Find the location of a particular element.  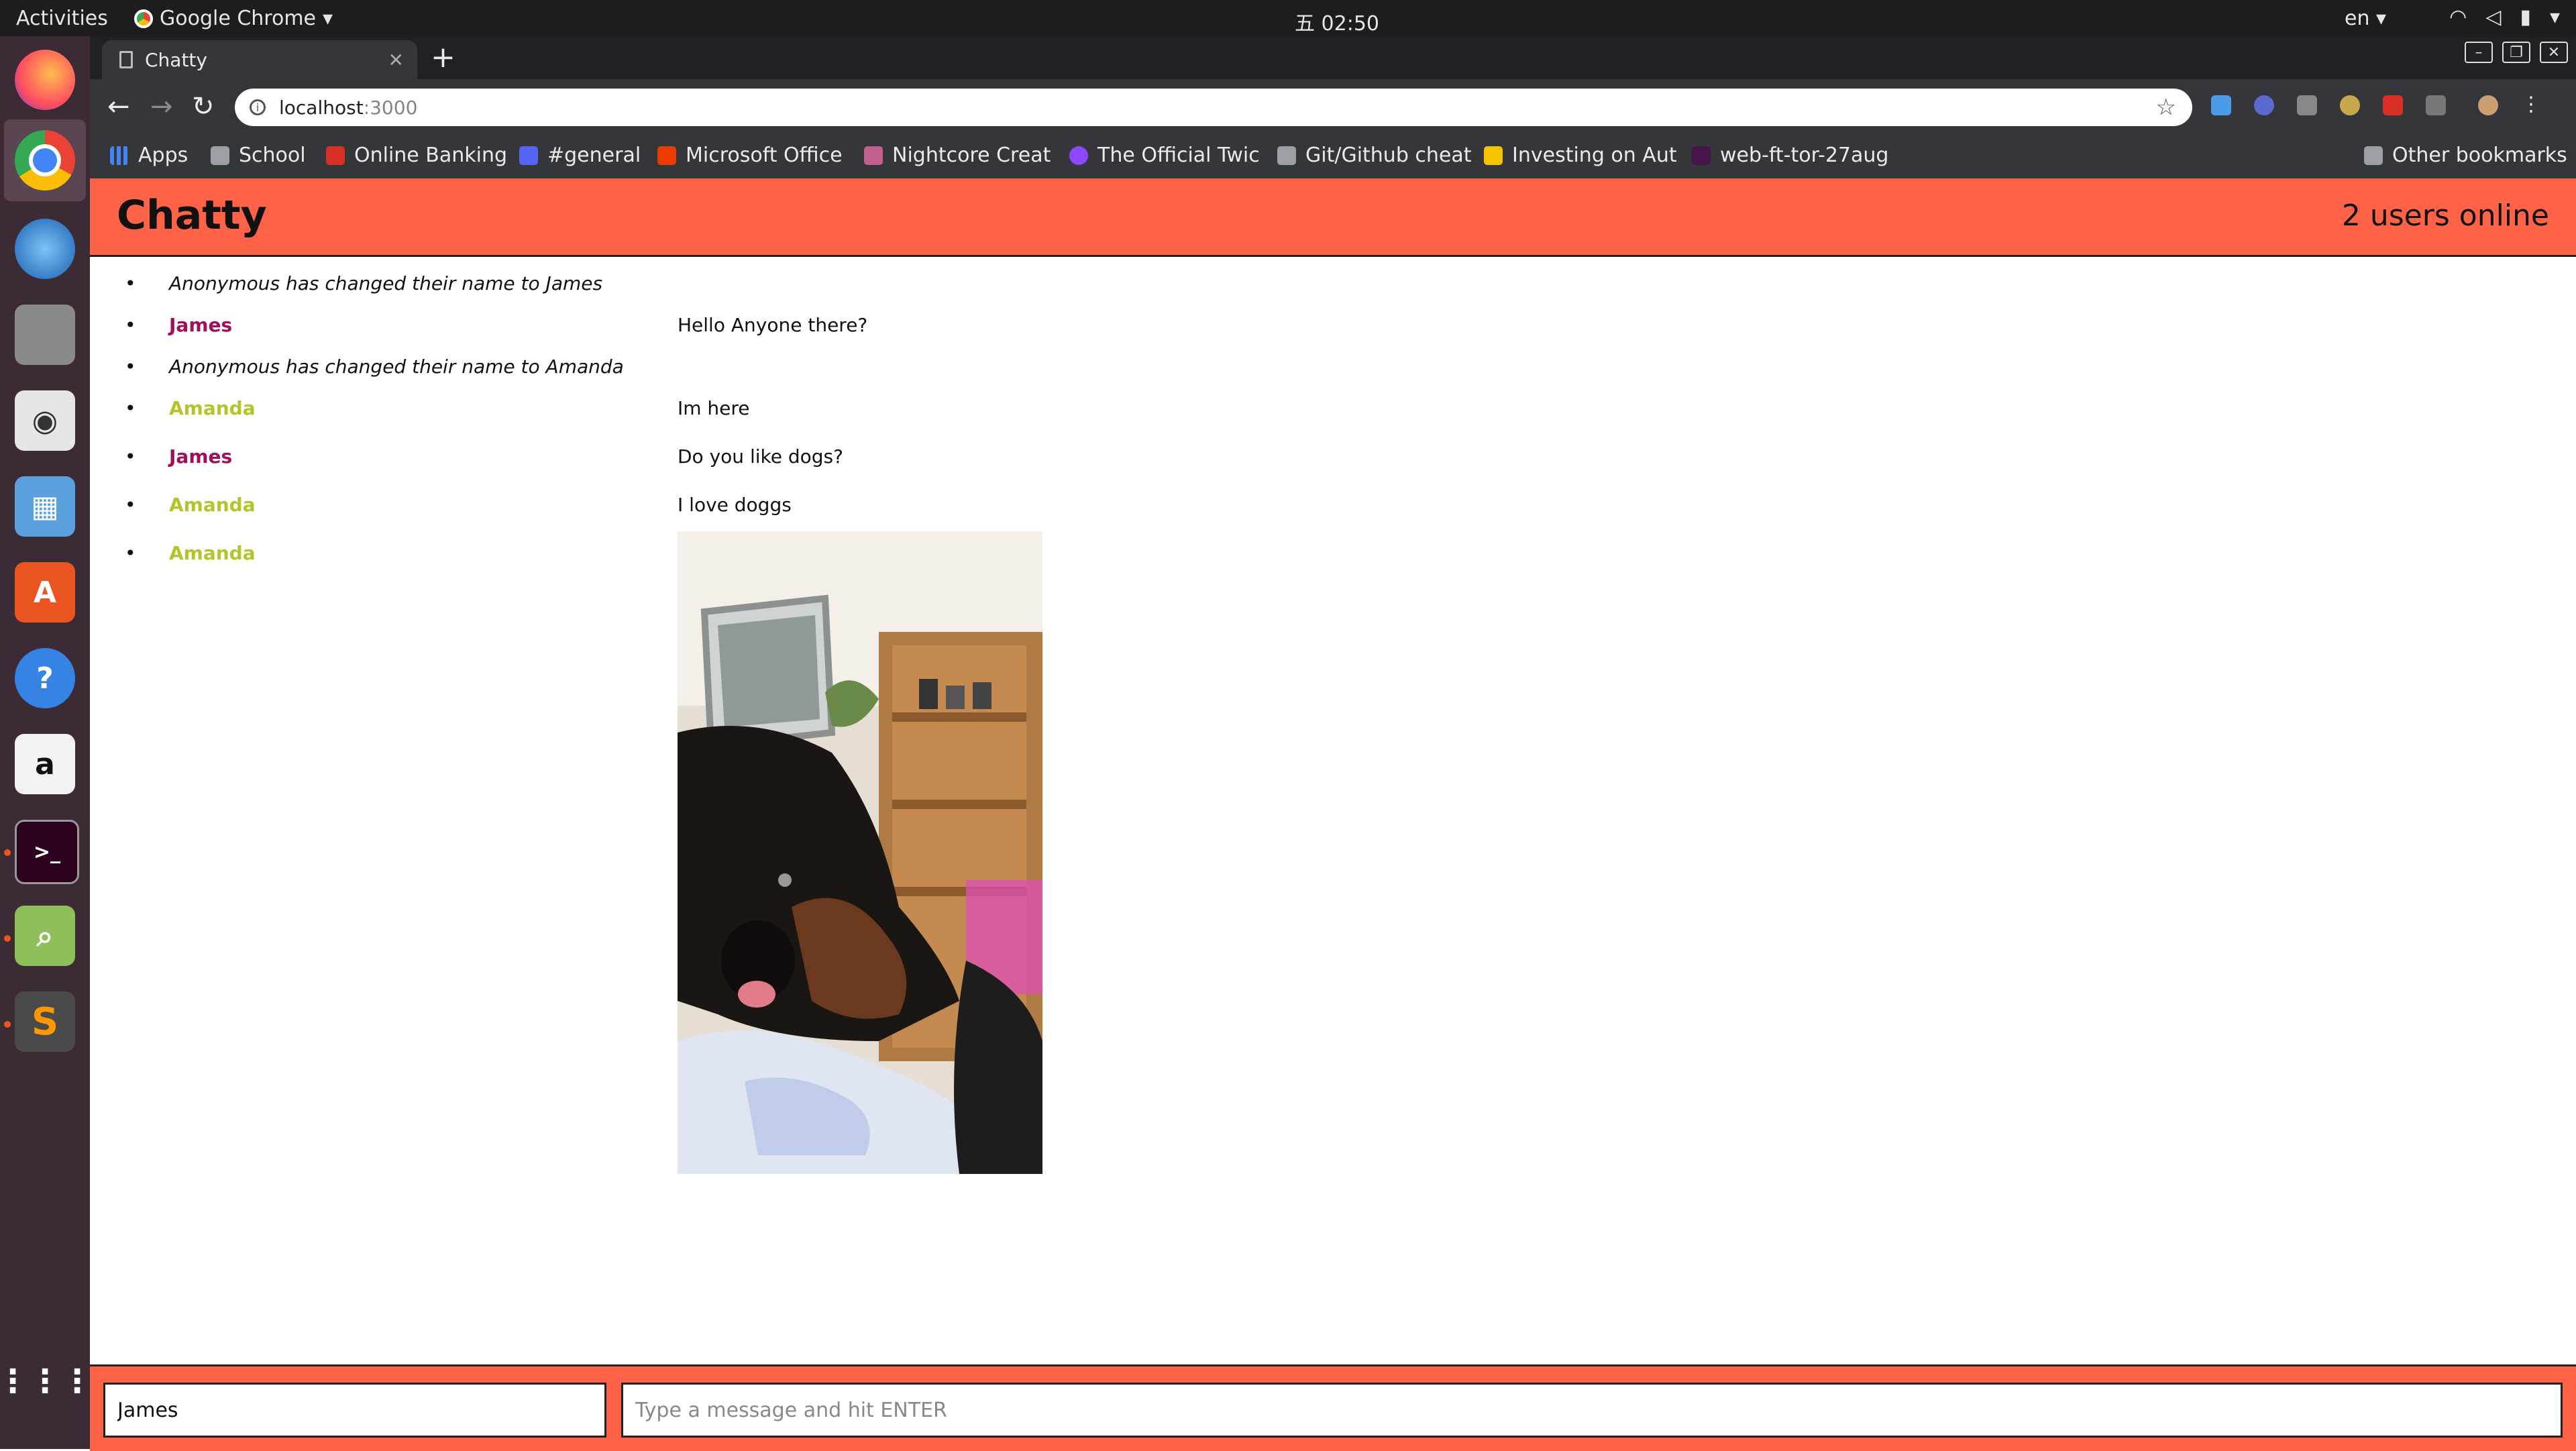

bookmark-other: Other bookmarks is located at coordinates (2465, 155).